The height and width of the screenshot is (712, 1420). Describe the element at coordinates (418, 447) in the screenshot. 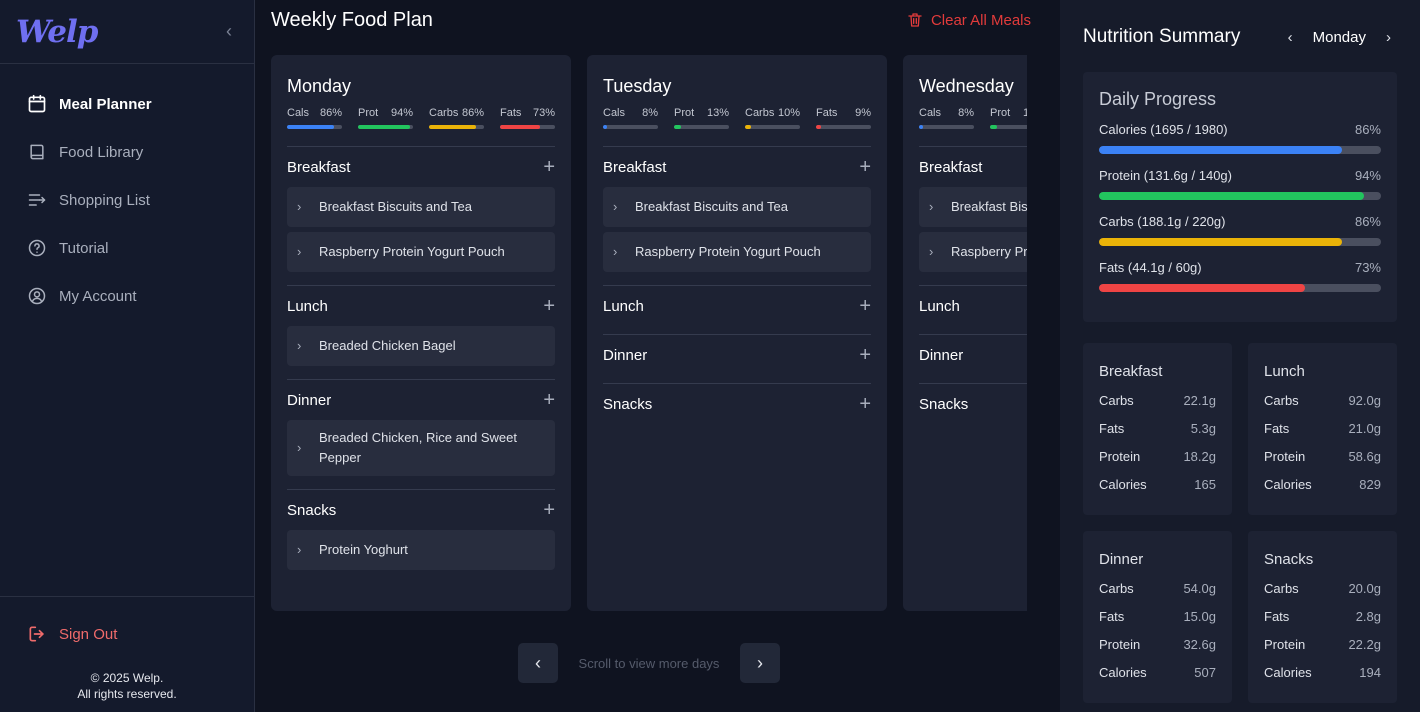

I see `food-item-name: Breaded Chicken, Rice and Sweet Pepper` at that location.